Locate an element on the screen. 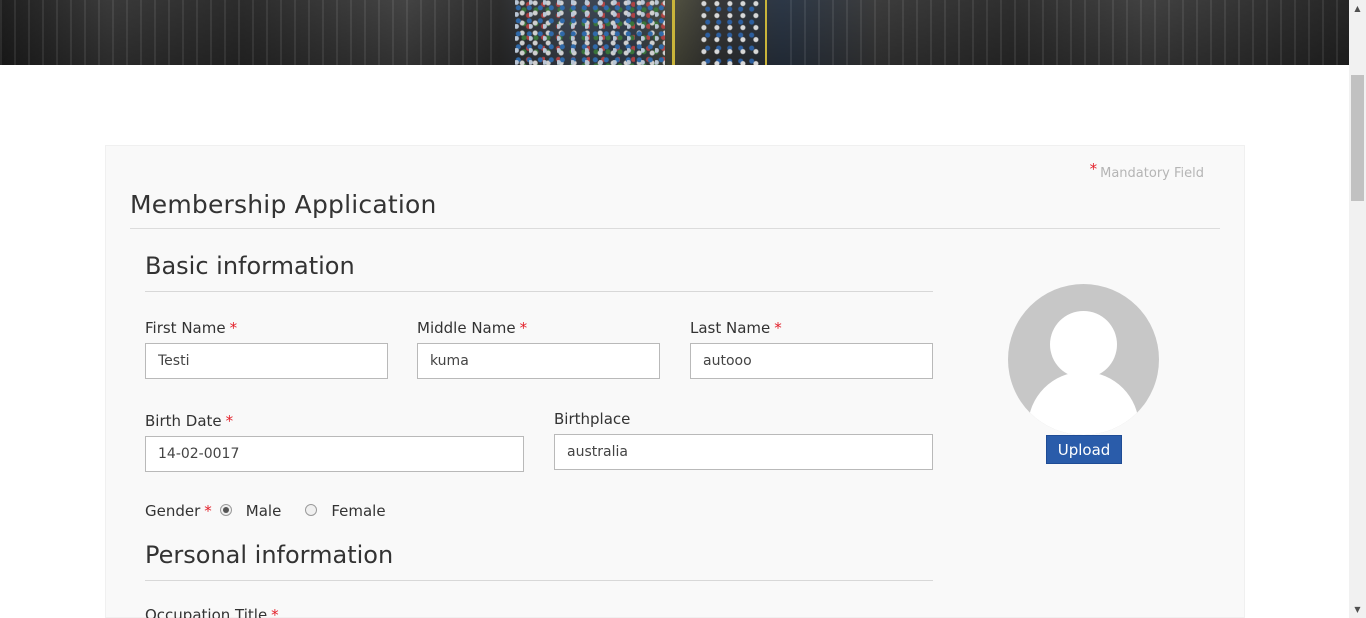 This screenshot has height=618, width=1366. first-name-label: First Name * is located at coordinates (191, 328).